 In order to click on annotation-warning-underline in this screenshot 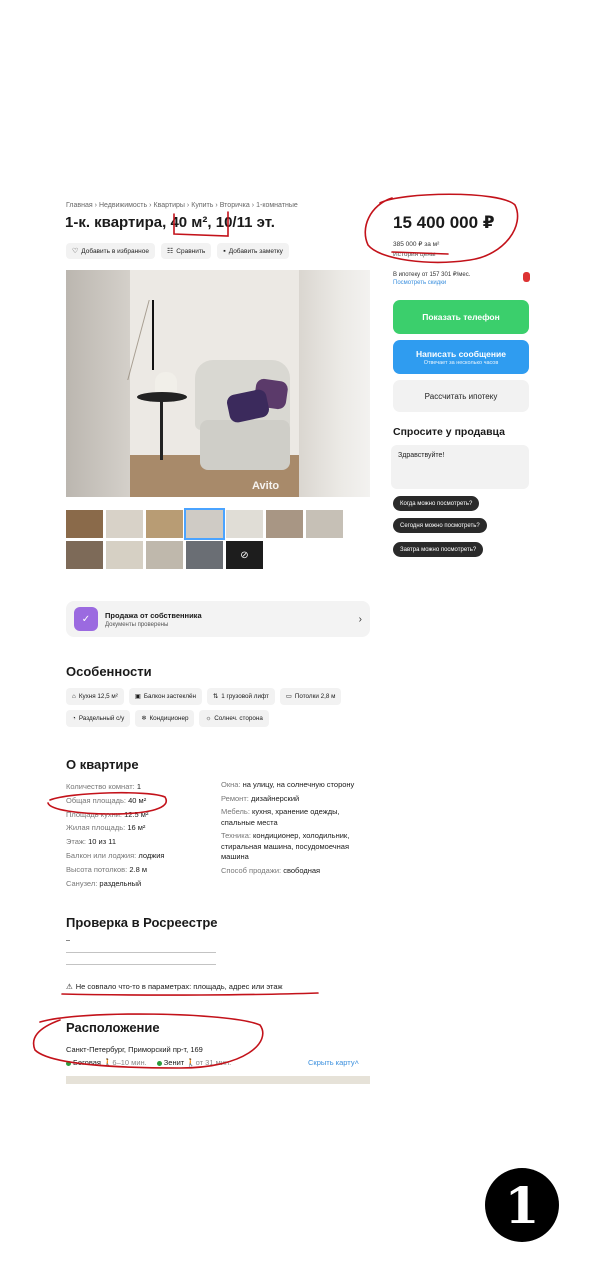, I will do `click(190, 994)`.